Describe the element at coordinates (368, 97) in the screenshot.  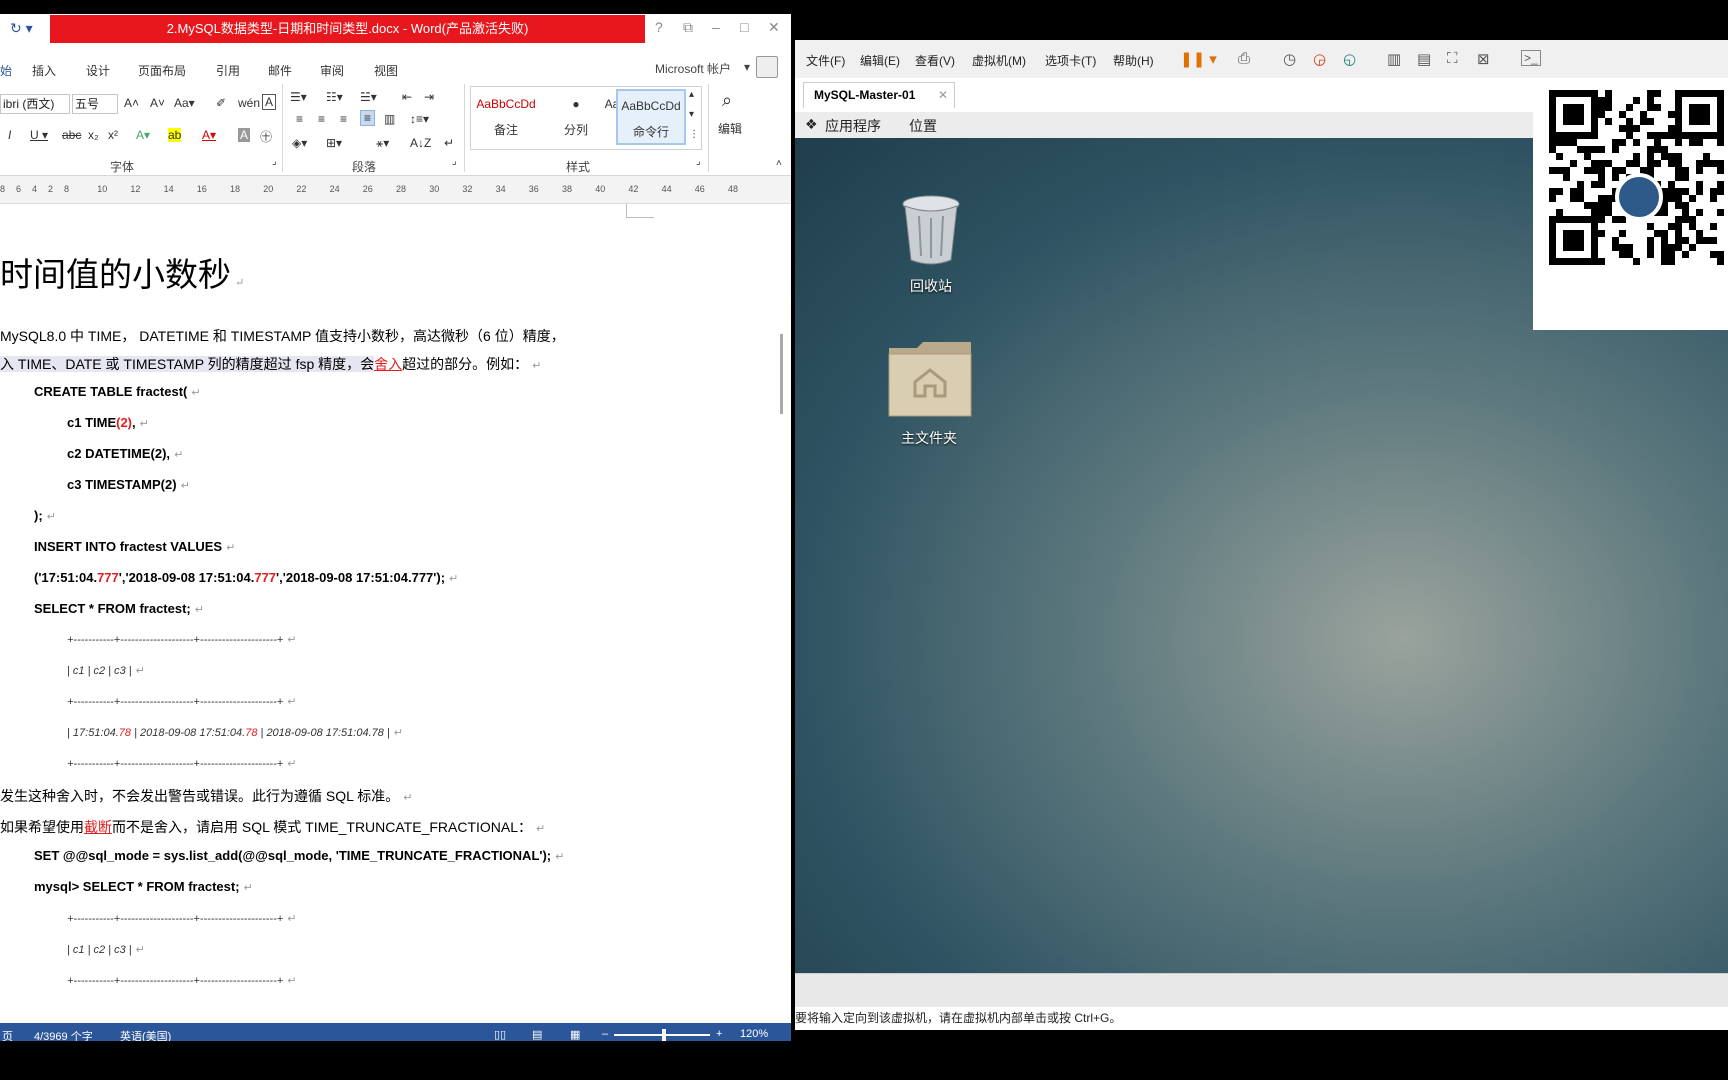
I see `multilevel-list-icon: ☱▾` at that location.